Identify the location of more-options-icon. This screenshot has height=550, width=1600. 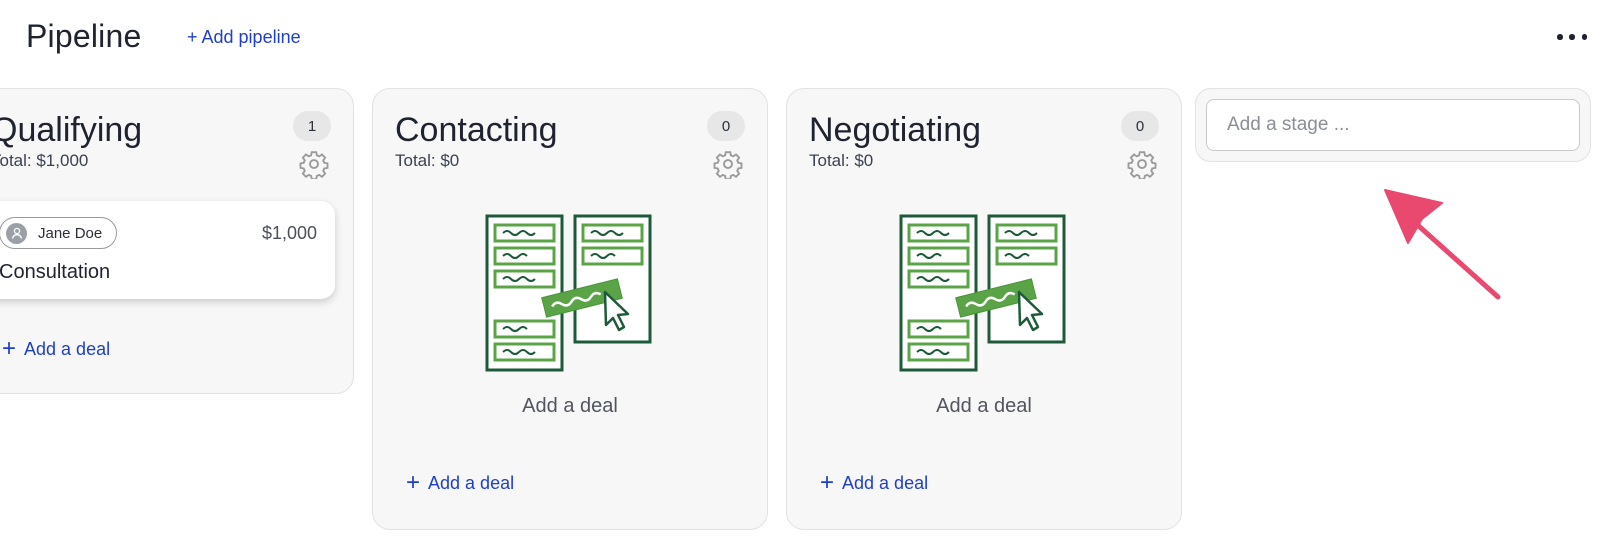
(1572, 37).